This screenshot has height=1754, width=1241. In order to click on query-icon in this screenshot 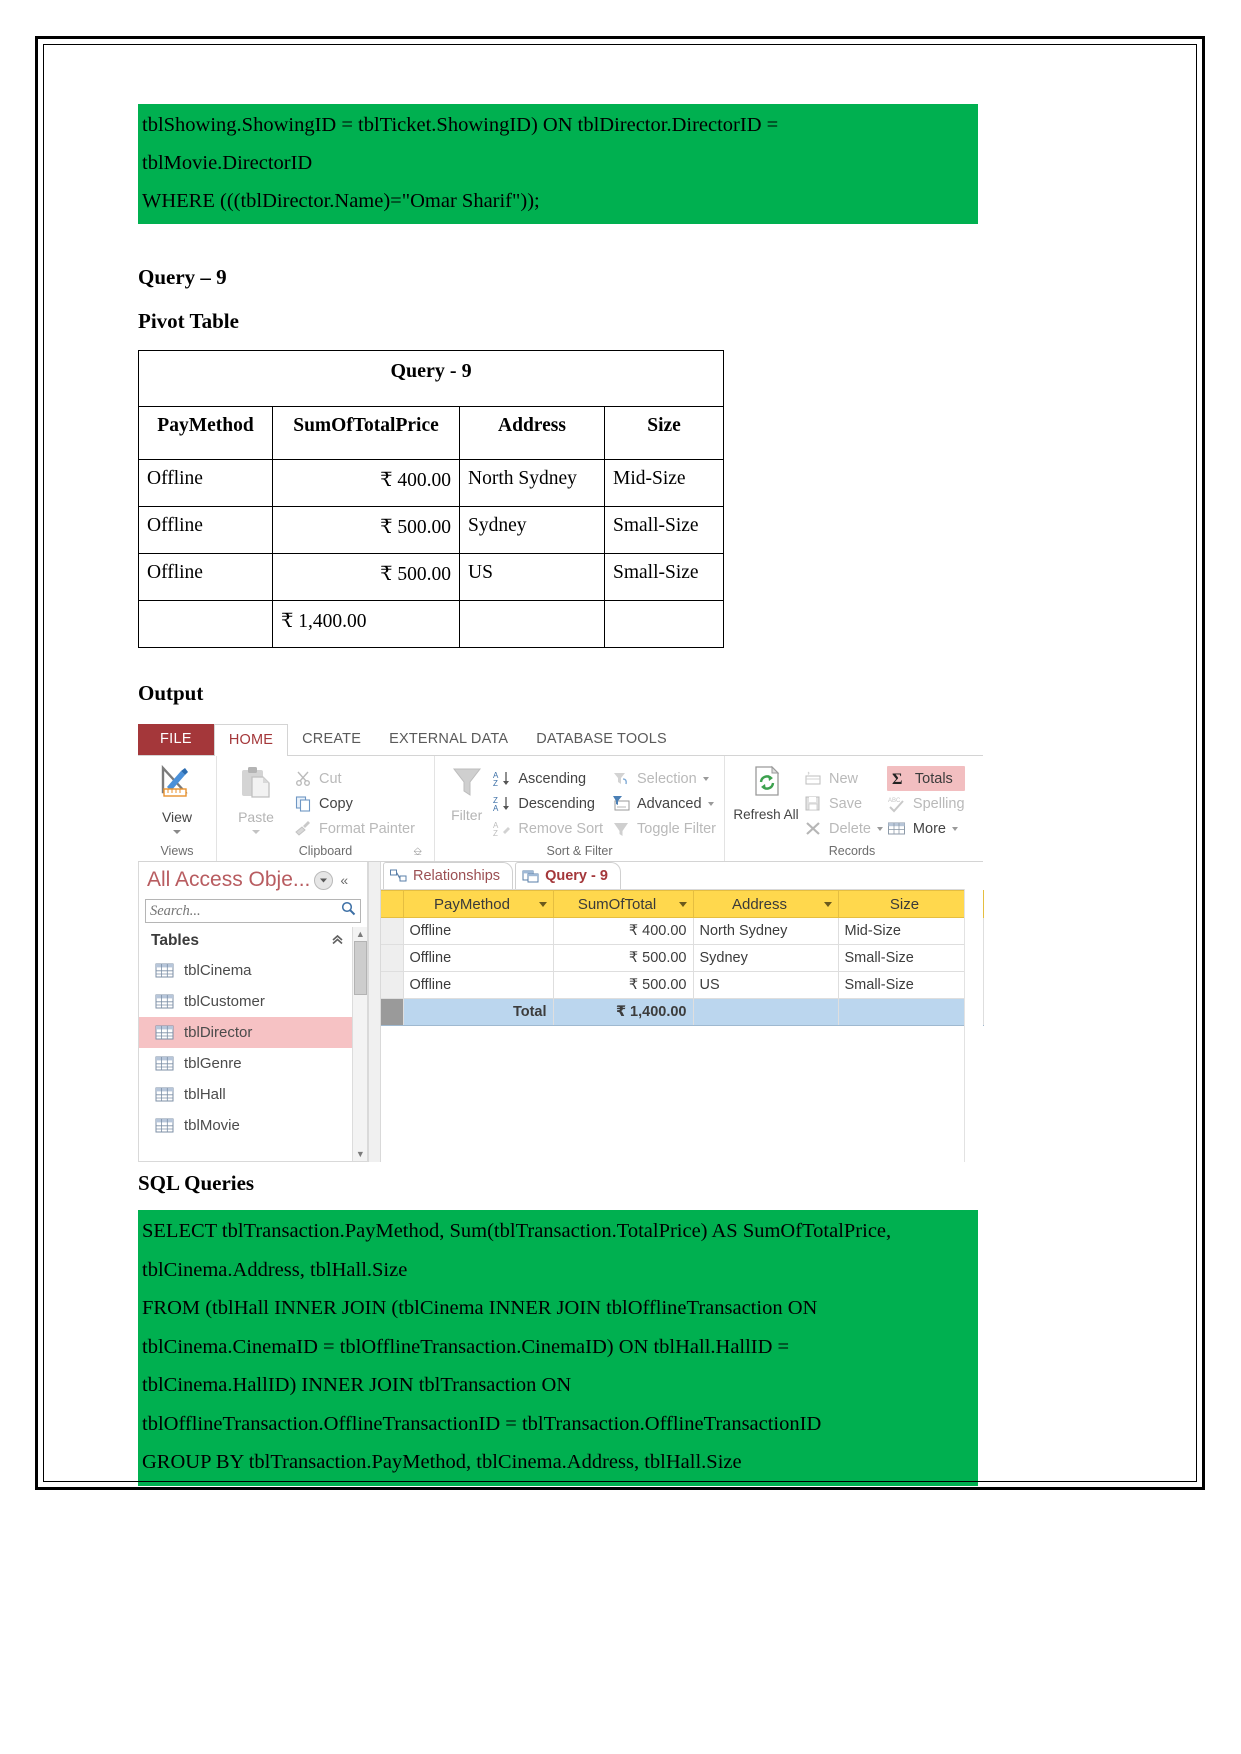, I will do `click(530, 876)`.